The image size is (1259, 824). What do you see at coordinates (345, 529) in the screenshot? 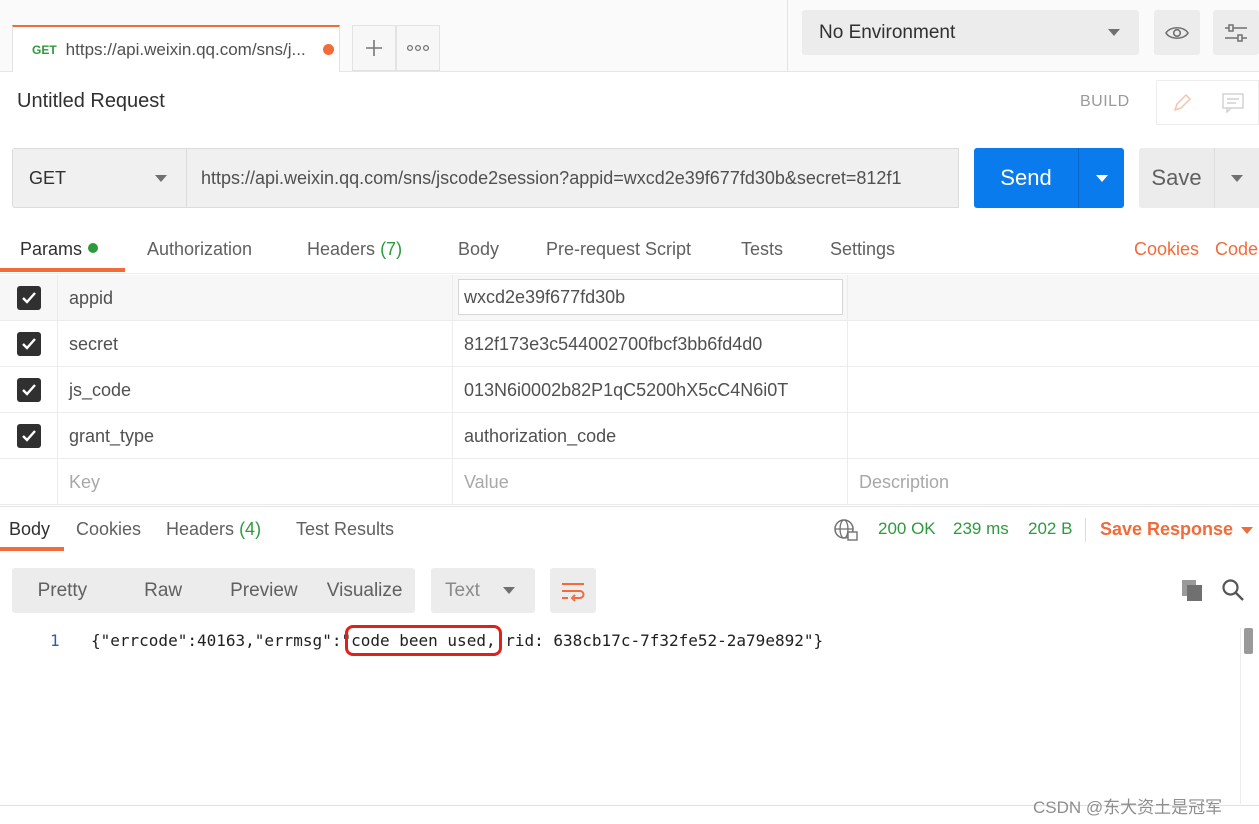
I see `response-tab-test-results: Test Results` at bounding box center [345, 529].